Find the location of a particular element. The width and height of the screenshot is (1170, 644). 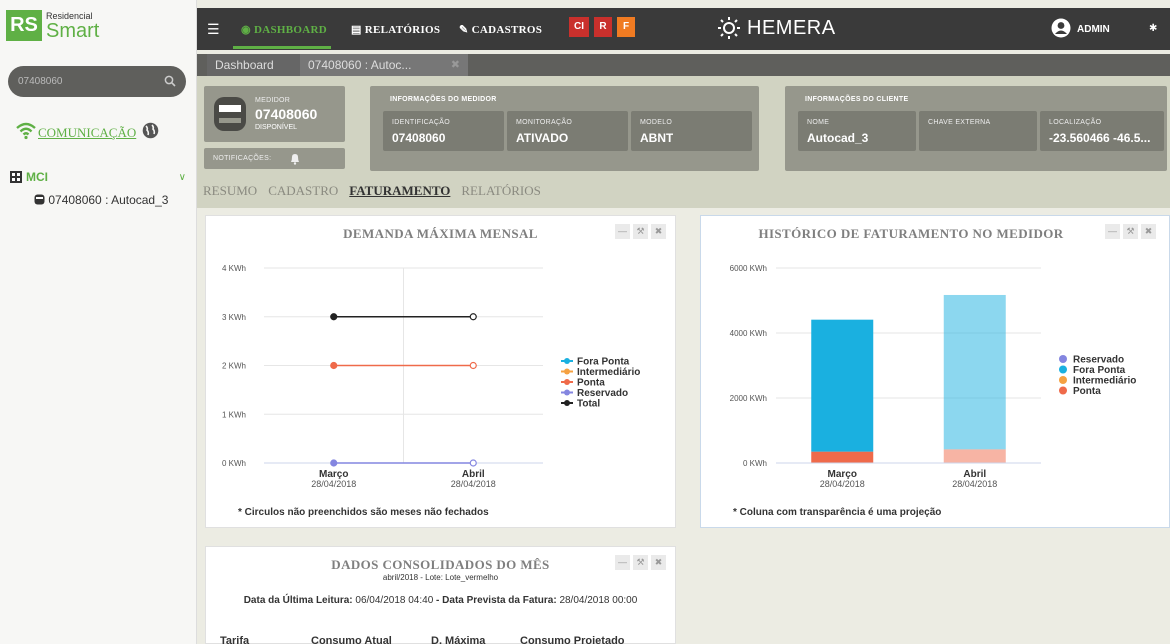

tree-item-meter: 07408060 : Autocad_3 is located at coordinates (101, 200).